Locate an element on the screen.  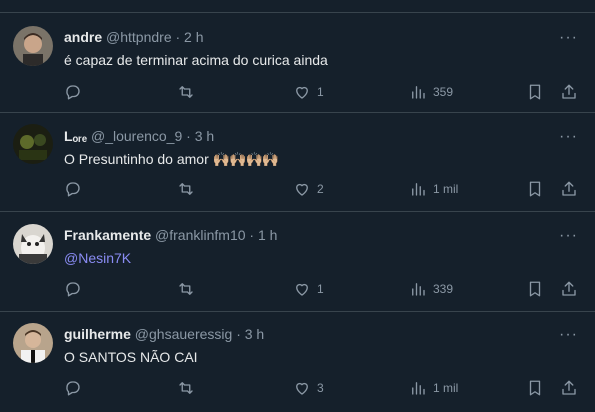
handle: @_lourenco_9 is located at coordinates (136, 136).